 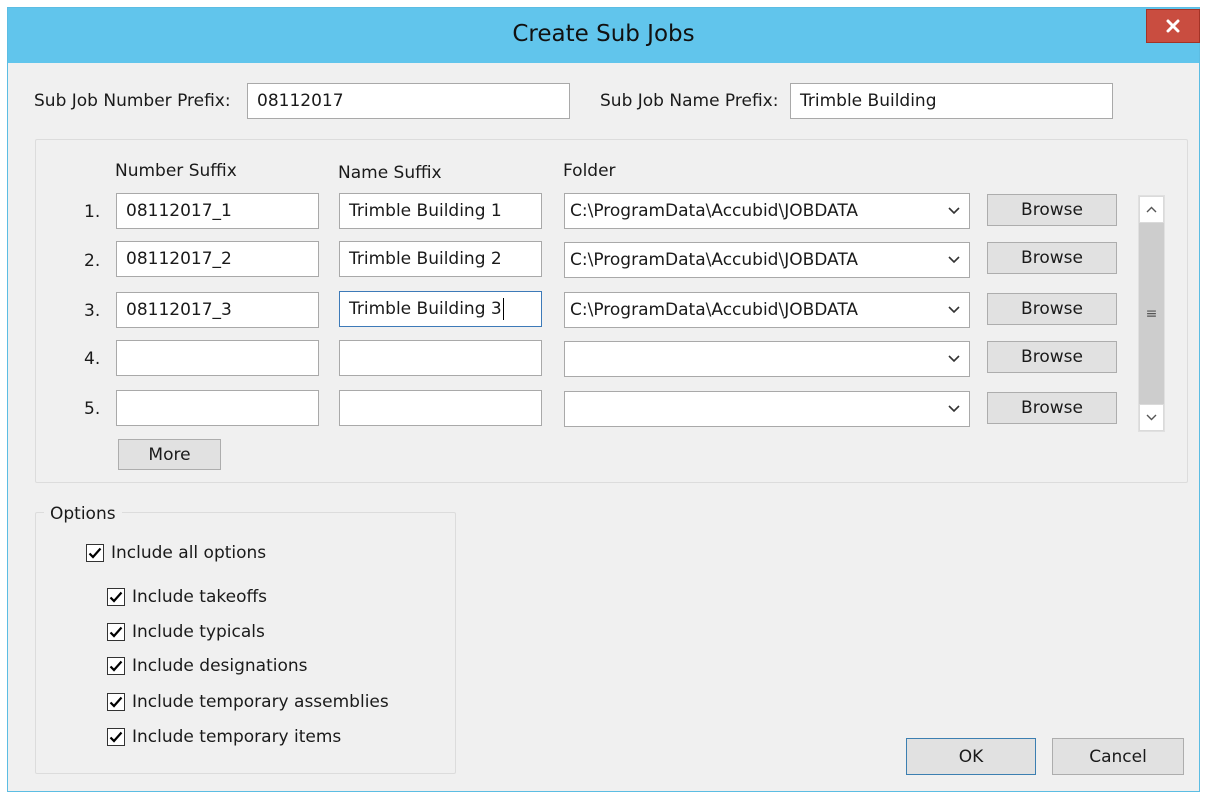 I want to click on scroll-thumb: ≡, so click(x=1151, y=313).